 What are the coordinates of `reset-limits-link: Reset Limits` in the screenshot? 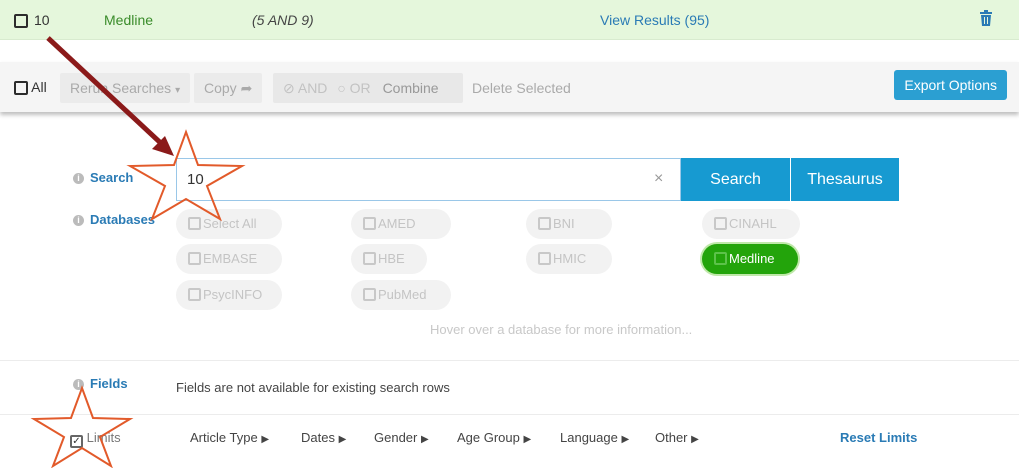 It's located at (878, 437).